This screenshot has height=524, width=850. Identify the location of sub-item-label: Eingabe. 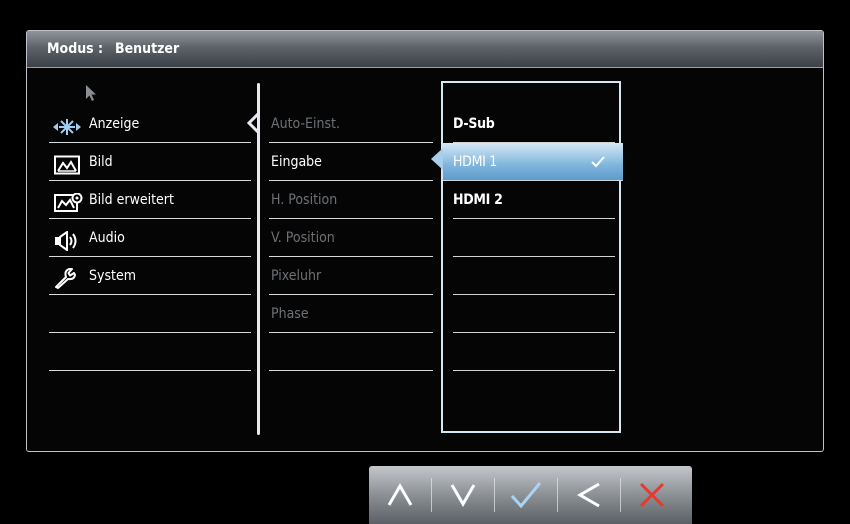
(296, 162).